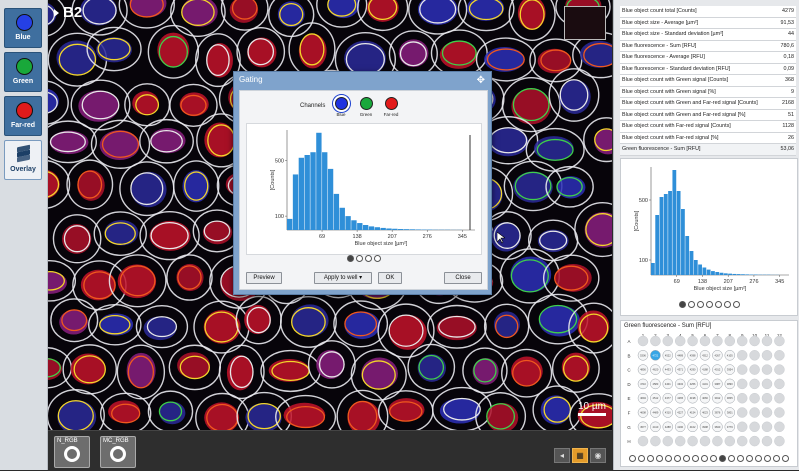 The image size is (799, 471). What do you see at coordinates (341, 107) in the screenshot?
I see `gating-channel-blue: Blue` at bounding box center [341, 107].